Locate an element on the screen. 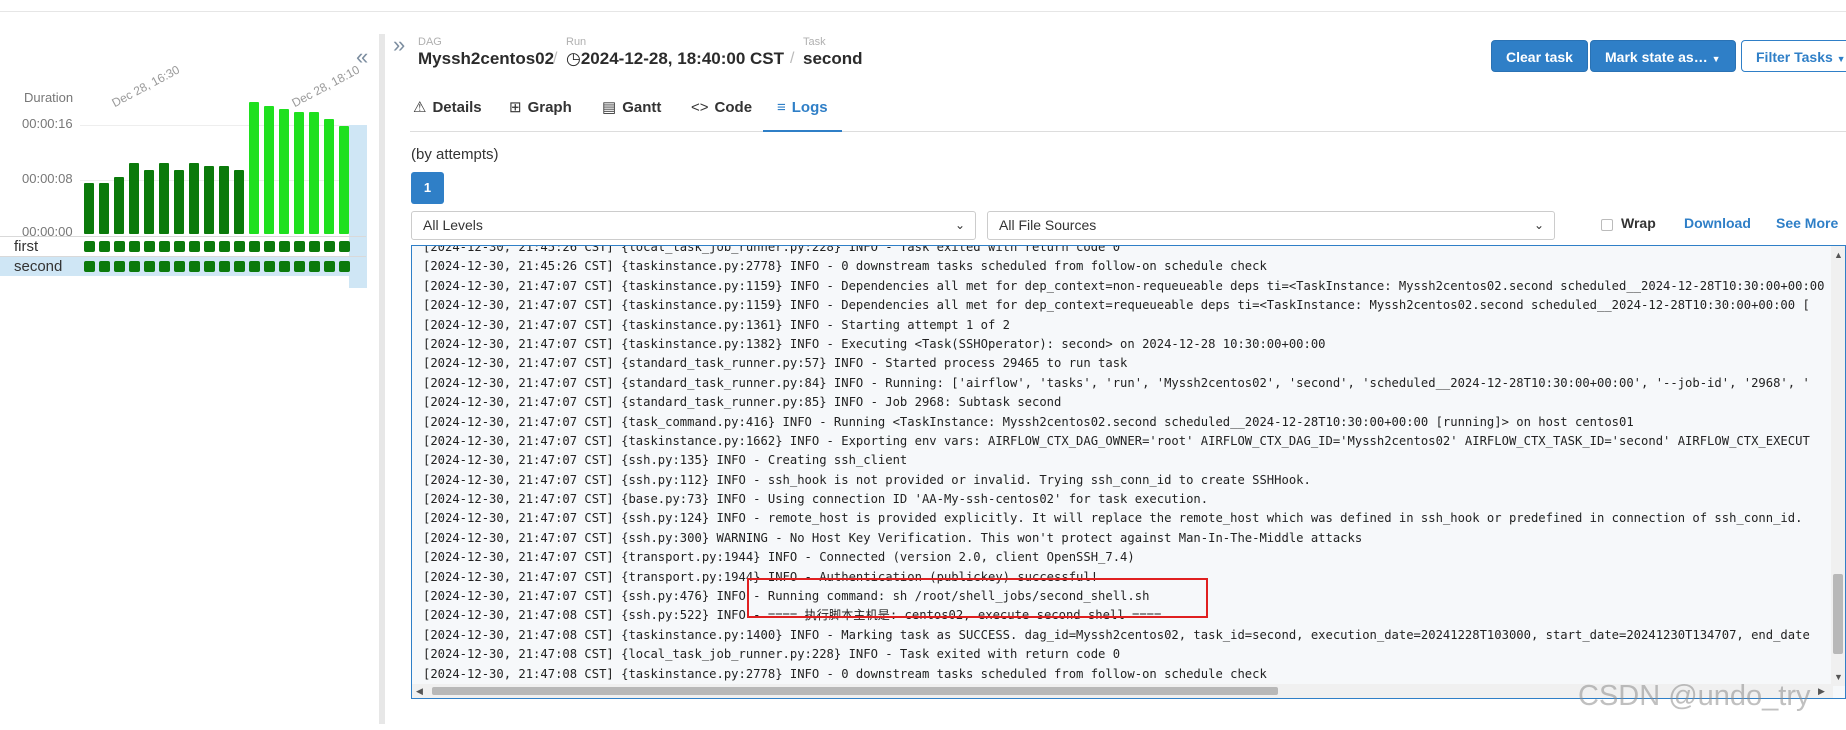 The image size is (1846, 730). download-button: Download is located at coordinates (1717, 223).